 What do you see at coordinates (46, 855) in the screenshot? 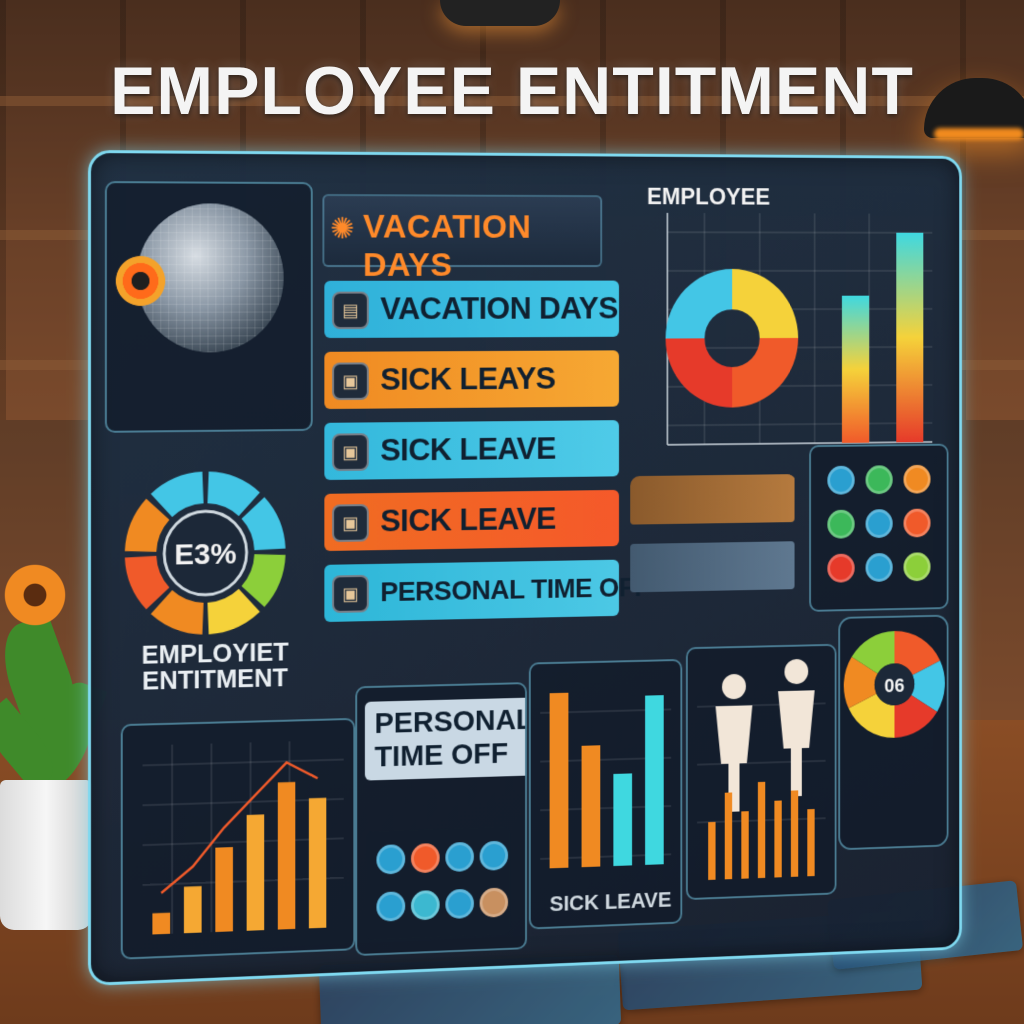
I see `plant-pot` at bounding box center [46, 855].